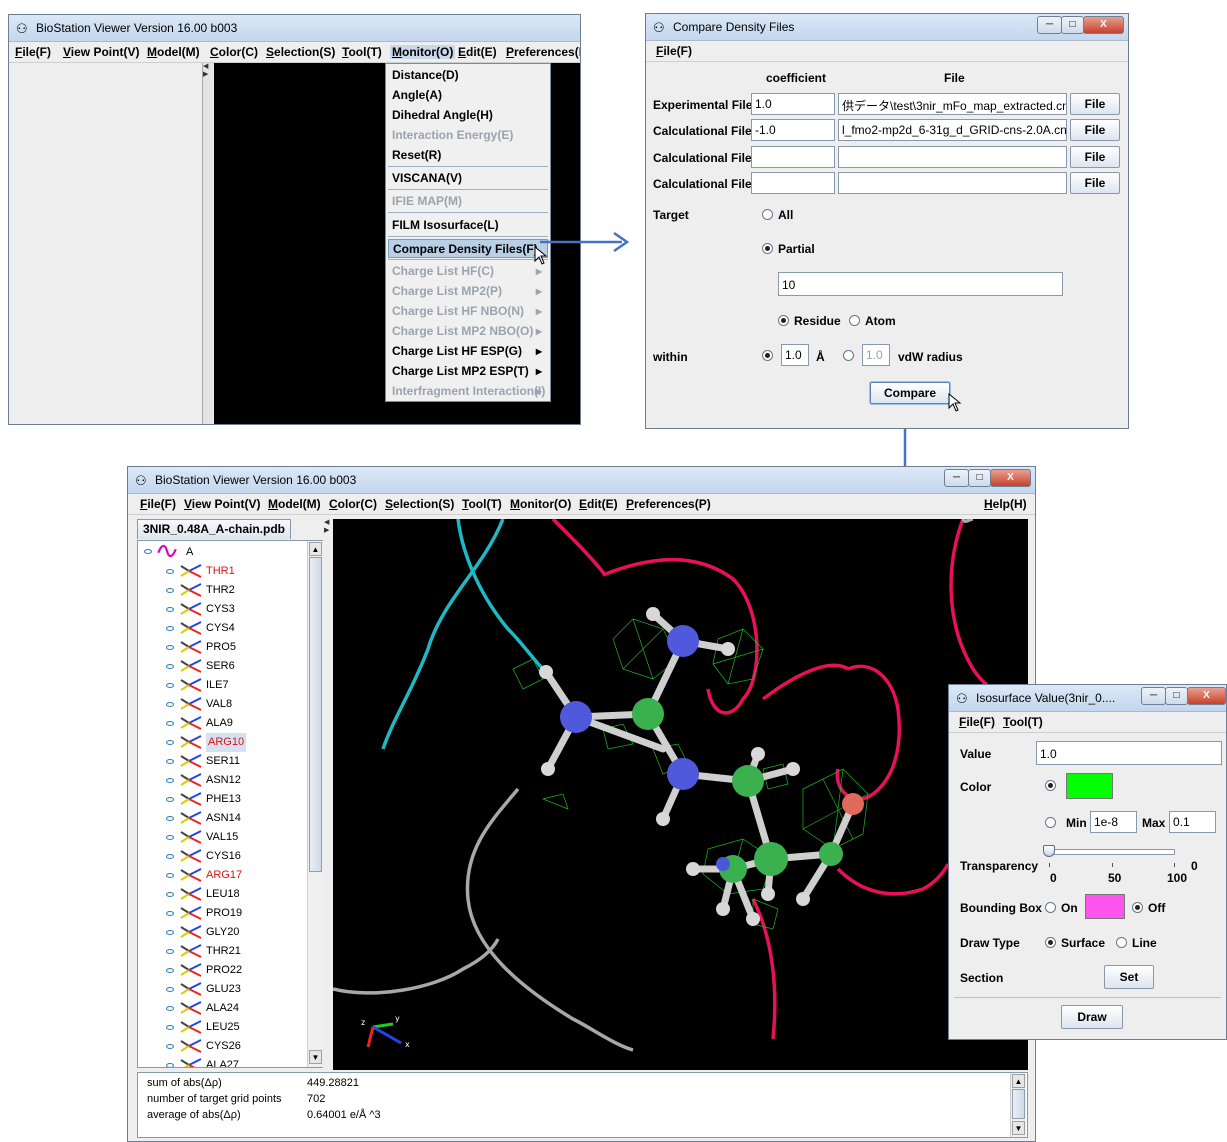 The width and height of the screenshot is (1227, 1142). Describe the element at coordinates (1109, 859) in the screenshot. I see `transparency-slider` at that location.